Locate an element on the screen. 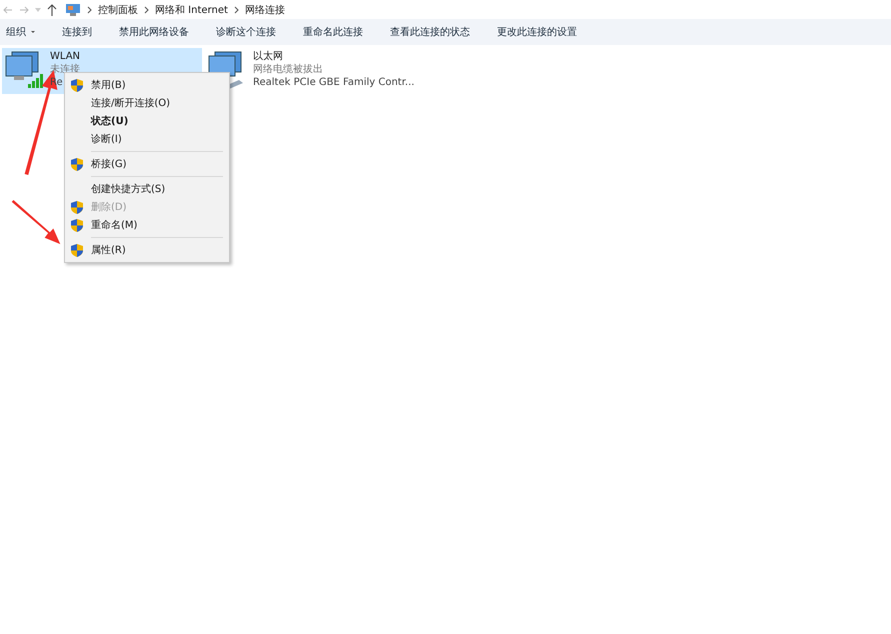 The image size is (891, 634). connection-name: WLAN is located at coordinates (65, 56).